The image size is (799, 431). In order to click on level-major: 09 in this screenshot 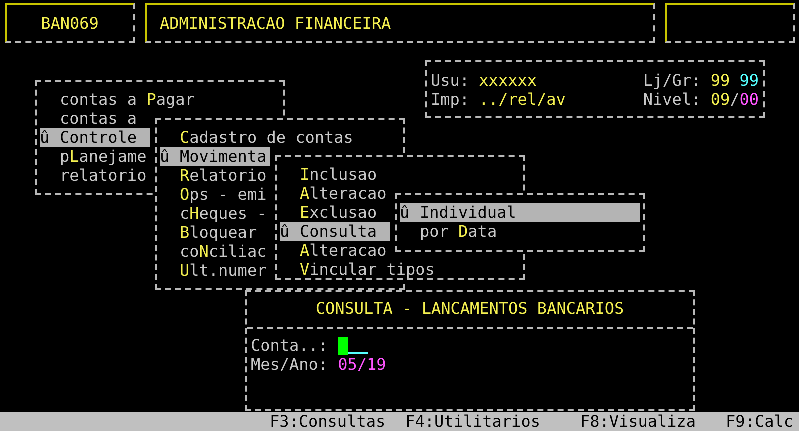, I will do `click(720, 99)`.